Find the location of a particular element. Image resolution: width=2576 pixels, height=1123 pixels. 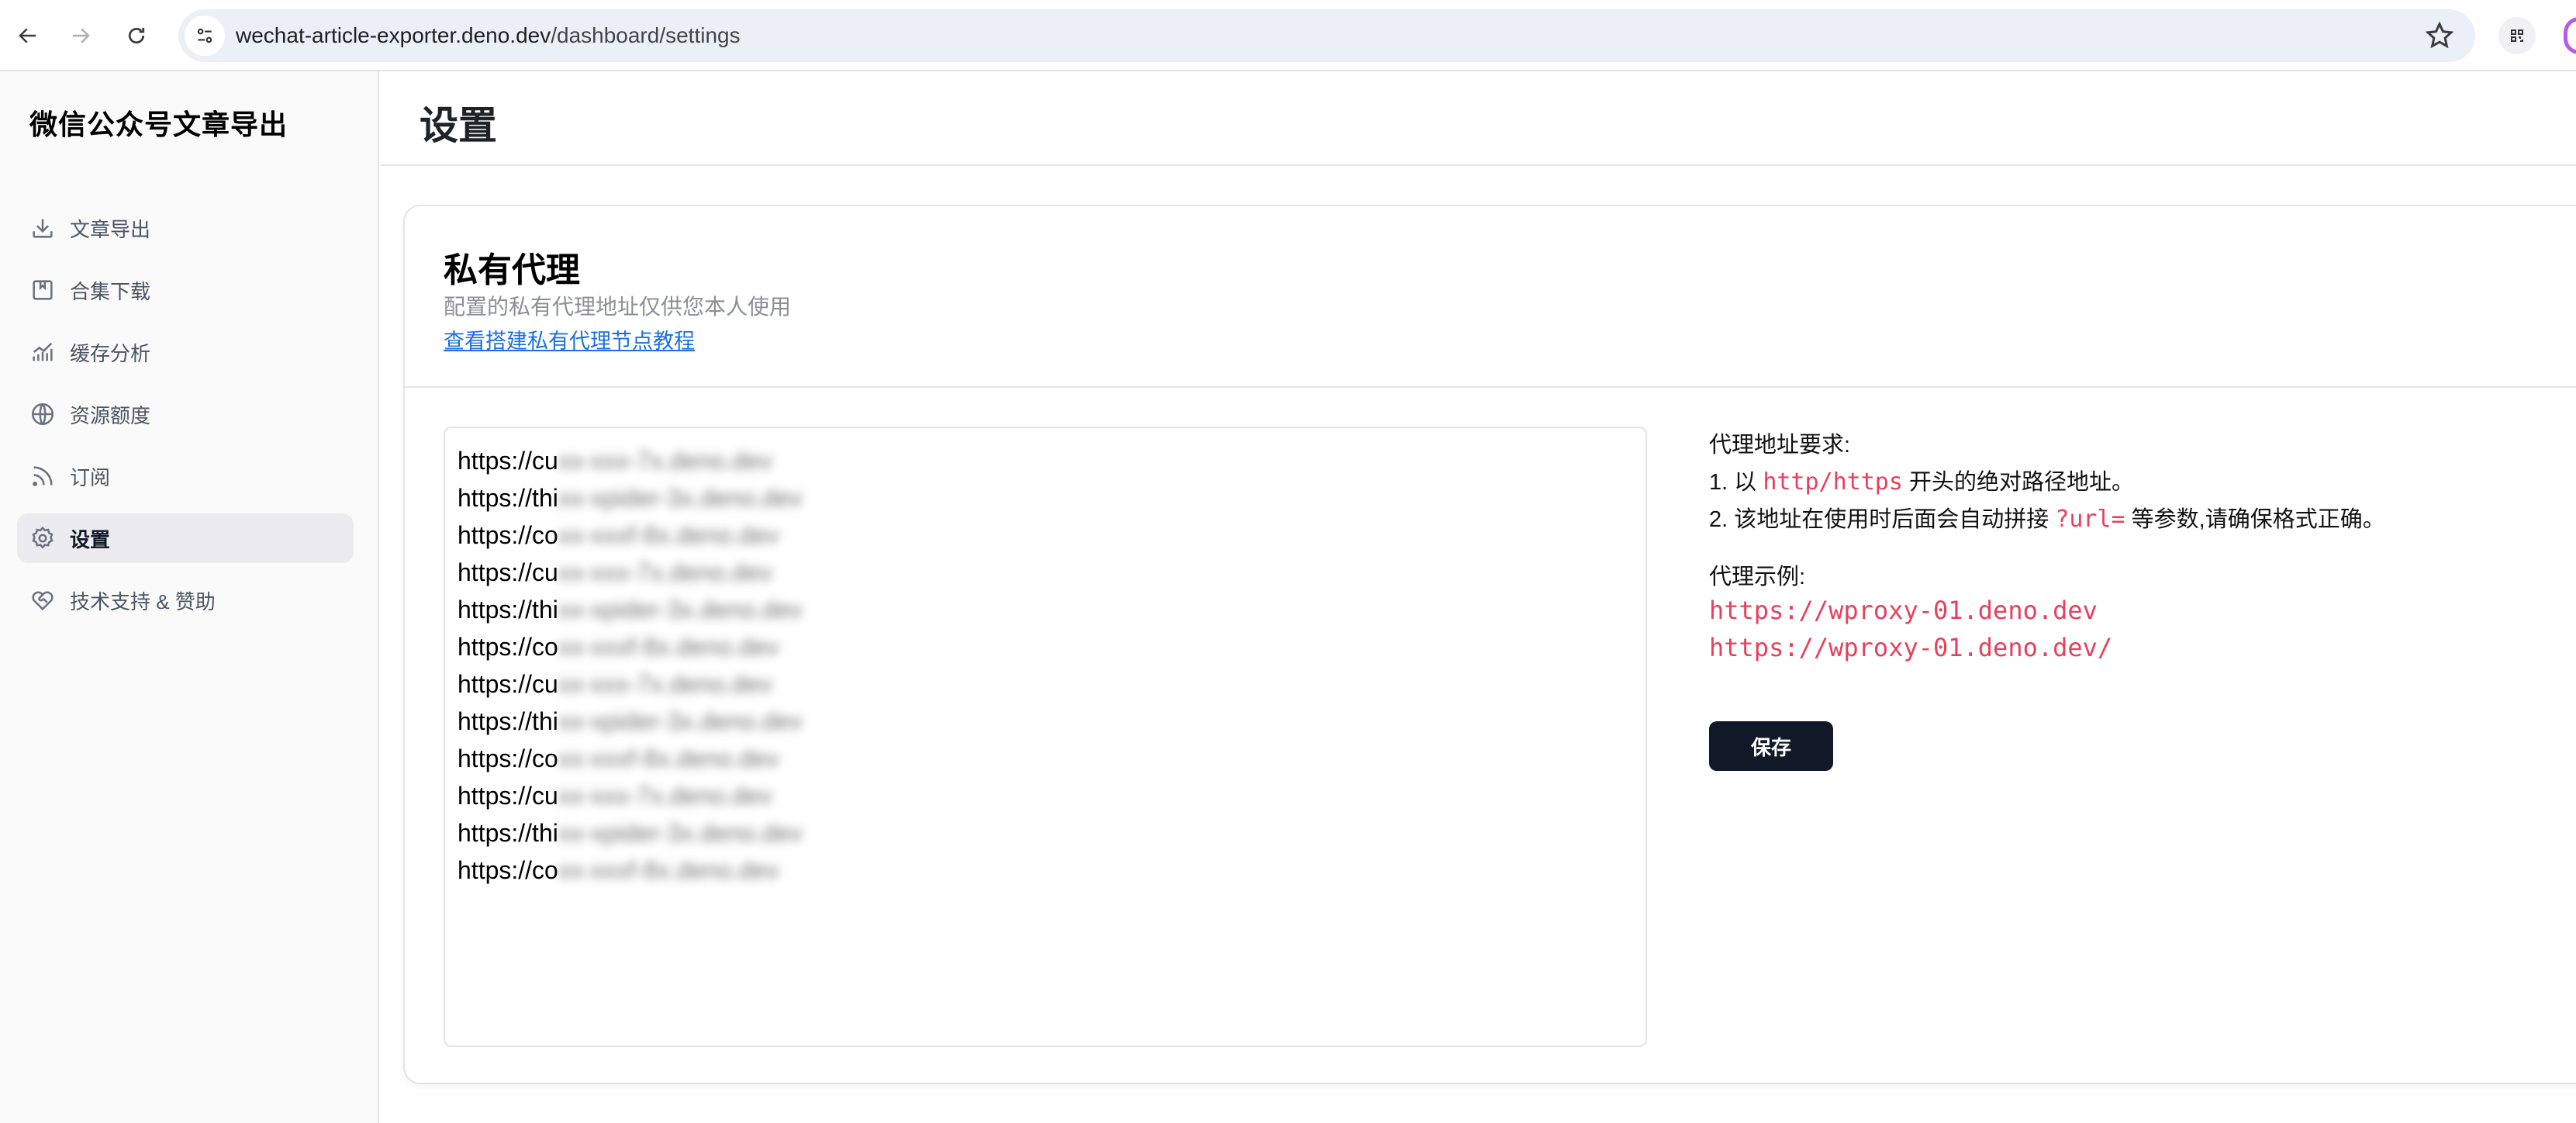

rss-icon is located at coordinates (43, 476).